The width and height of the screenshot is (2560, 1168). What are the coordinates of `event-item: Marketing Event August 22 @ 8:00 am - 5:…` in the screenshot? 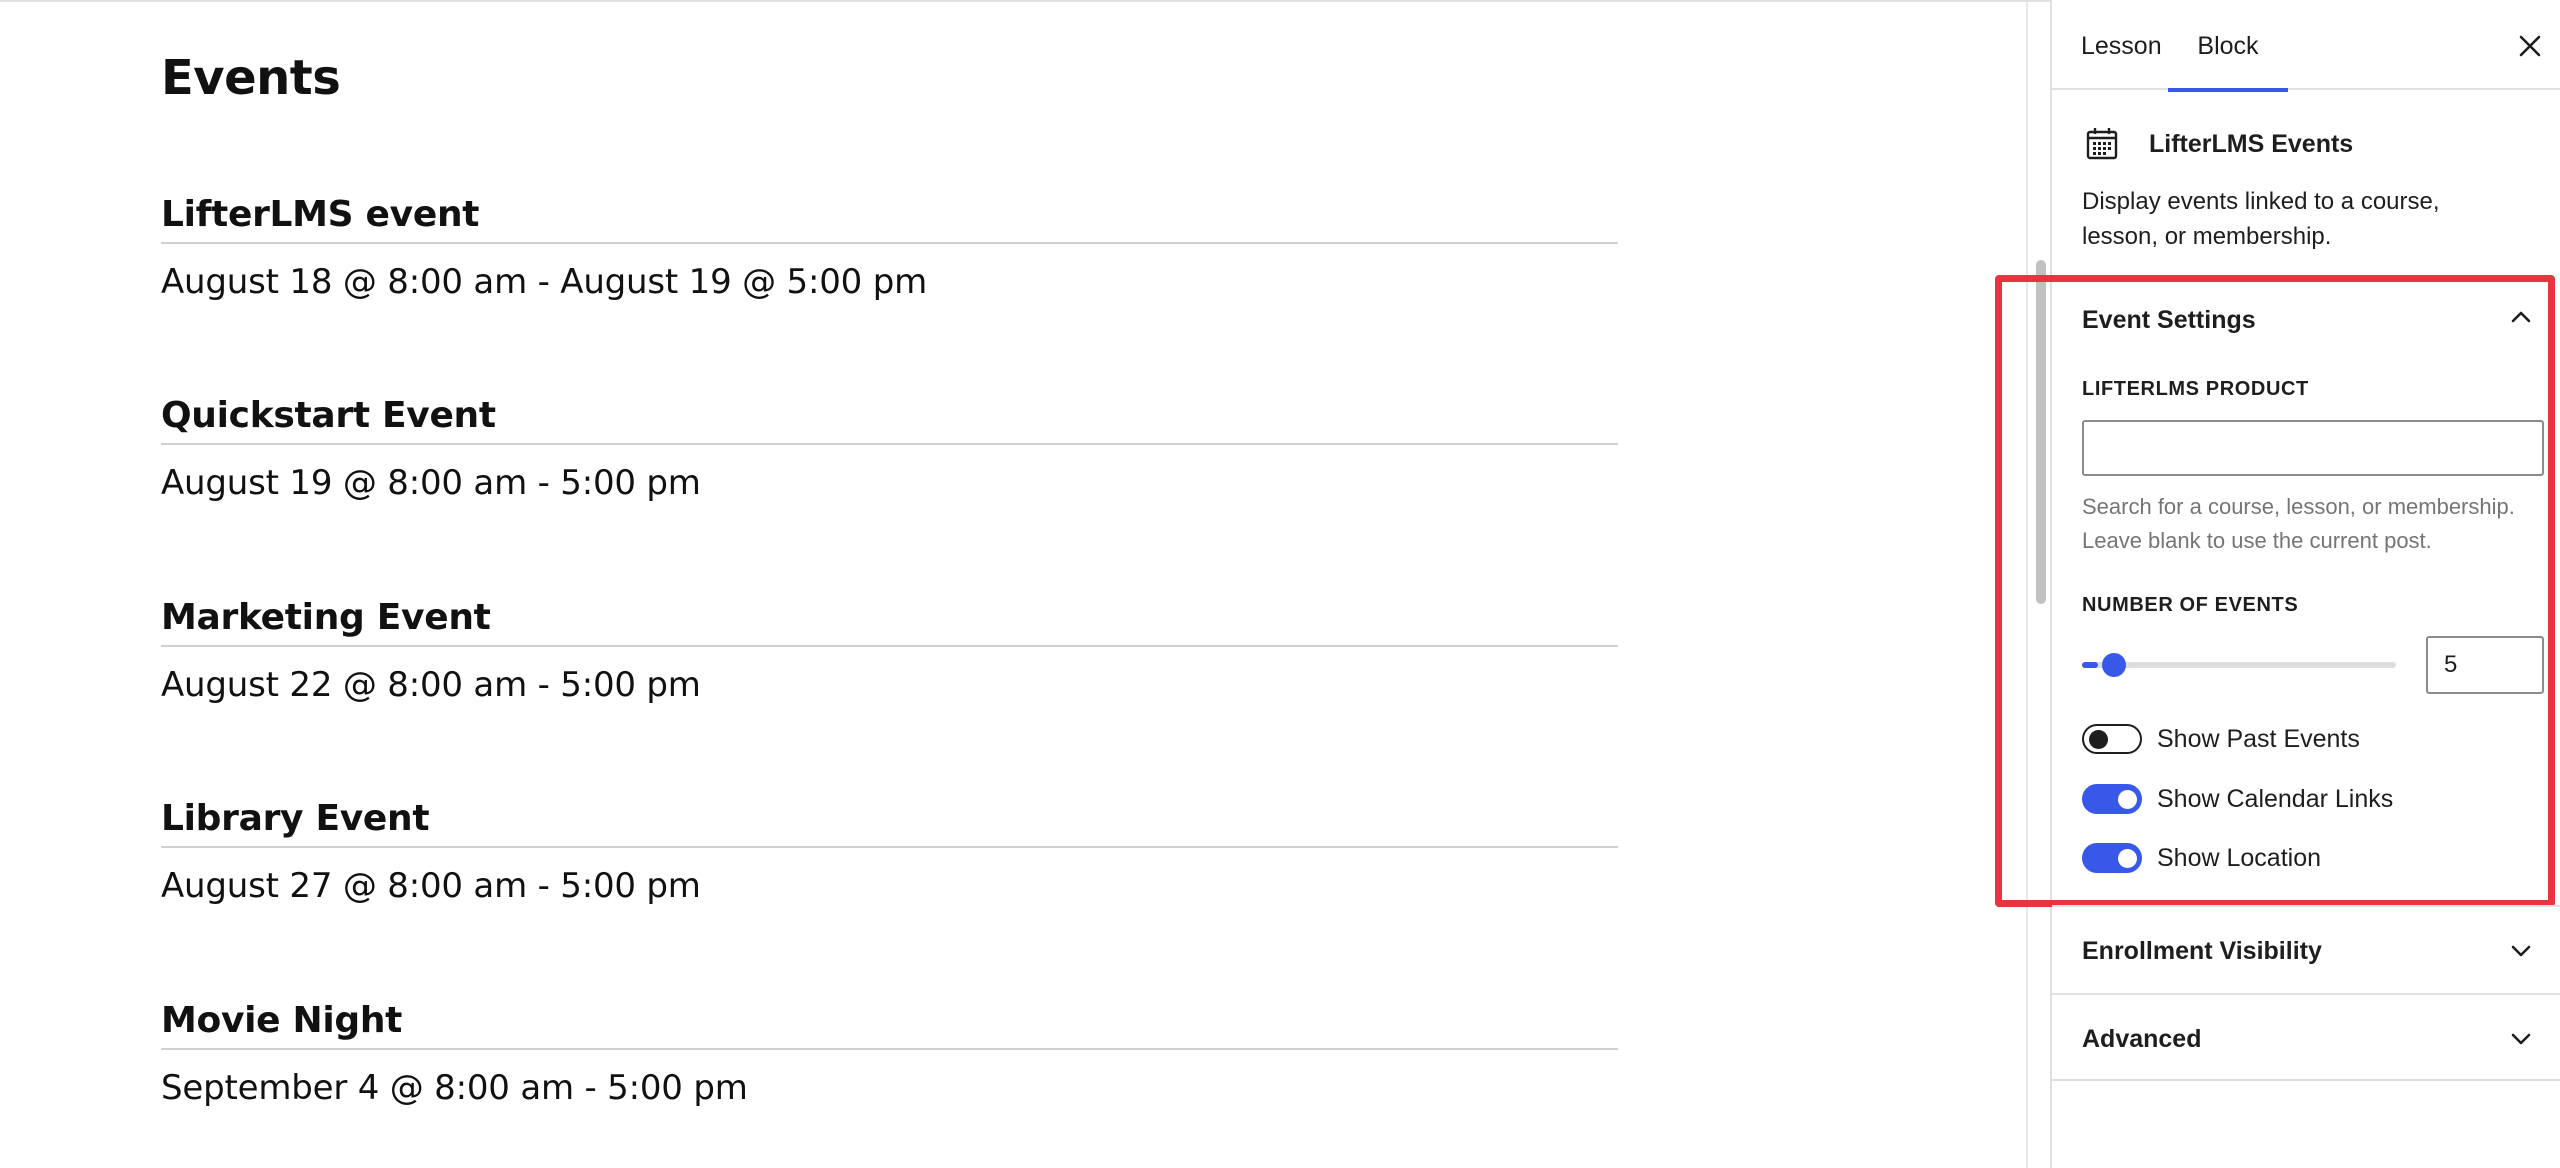 It's located at (889, 648).